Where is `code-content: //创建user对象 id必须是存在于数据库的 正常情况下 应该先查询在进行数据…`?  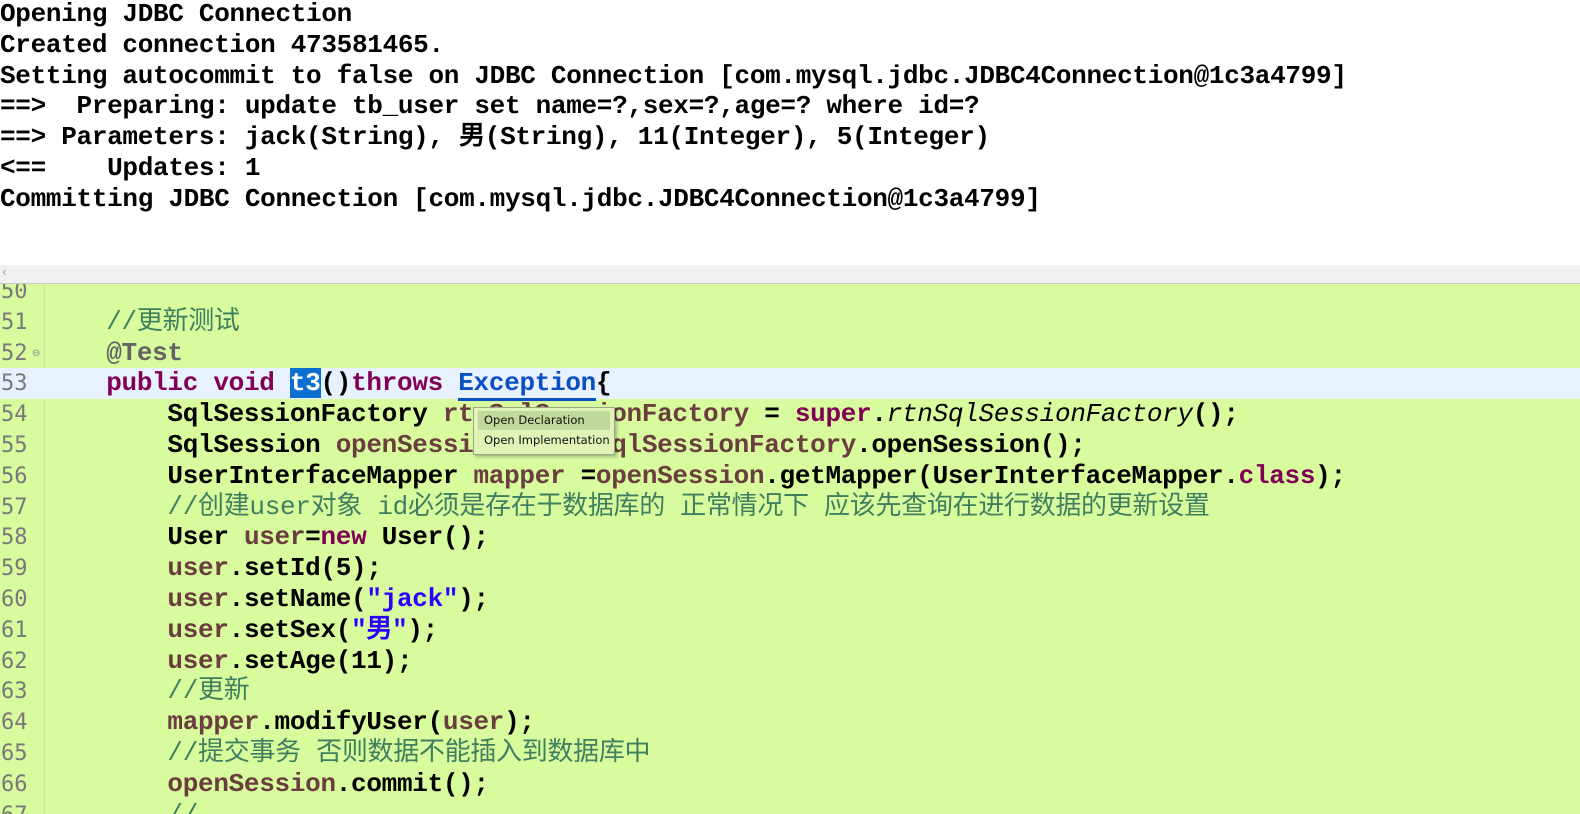
code-content: //创建user对象 id必须是存在于数据库的 正常情况下 应该先查询在进行数据… is located at coordinates (627, 507).